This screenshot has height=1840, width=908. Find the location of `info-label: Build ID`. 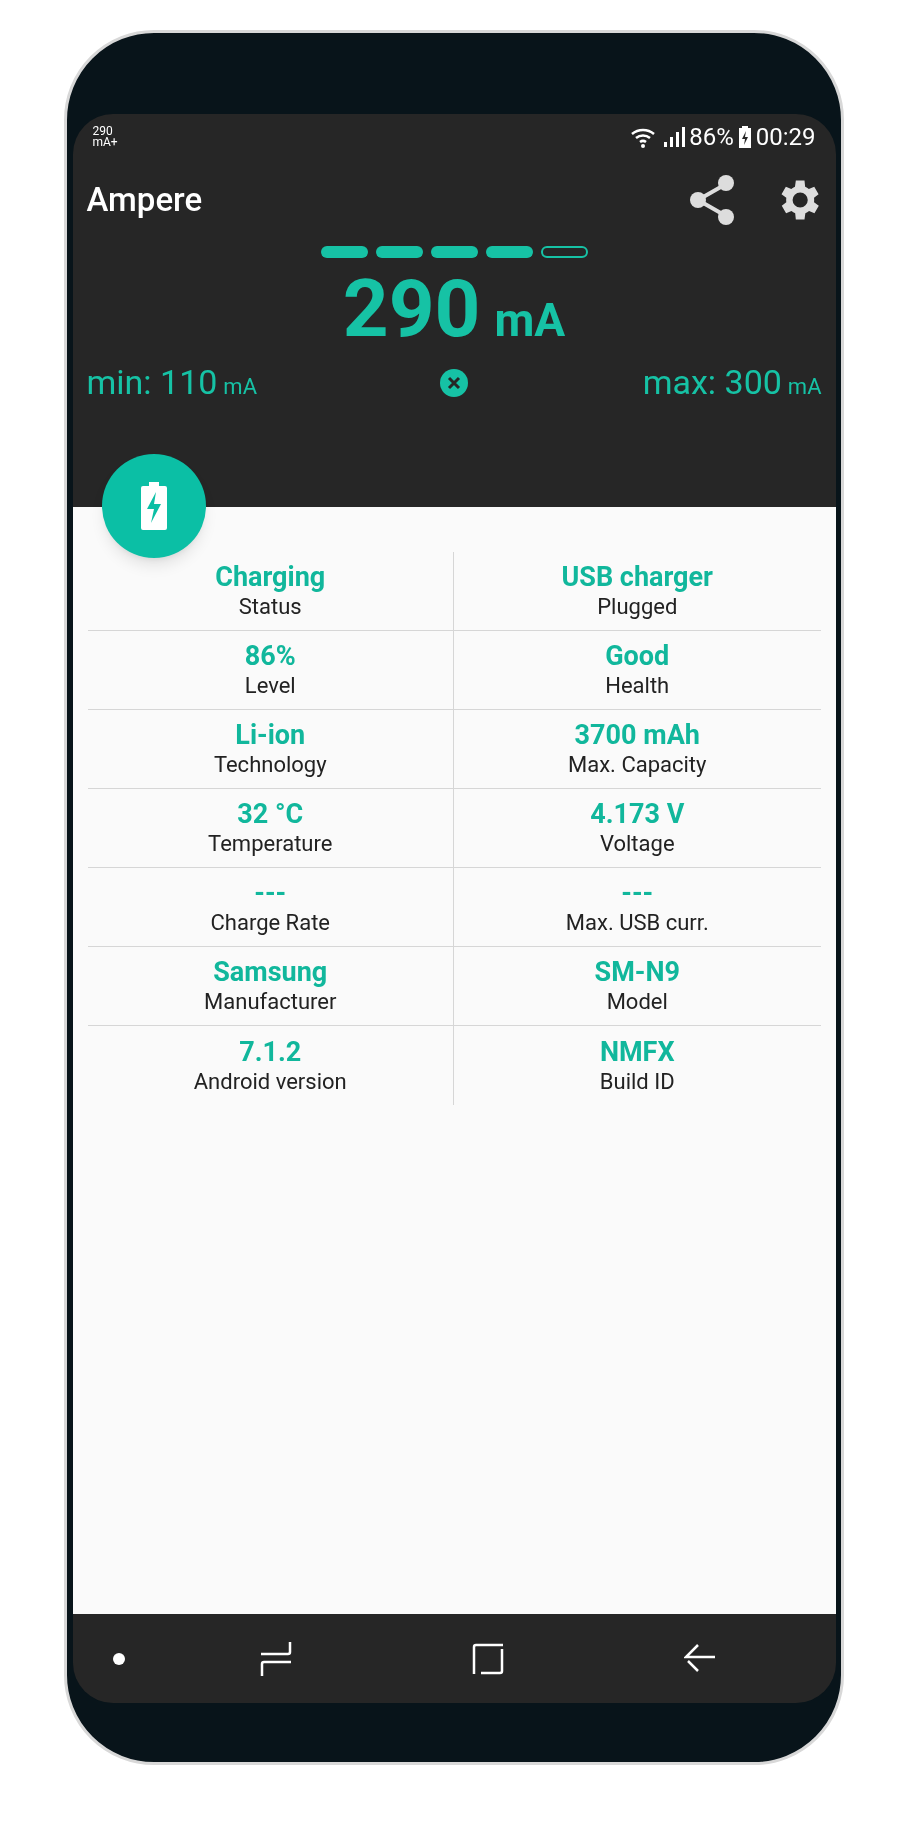

info-label: Build ID is located at coordinates (637, 1081).